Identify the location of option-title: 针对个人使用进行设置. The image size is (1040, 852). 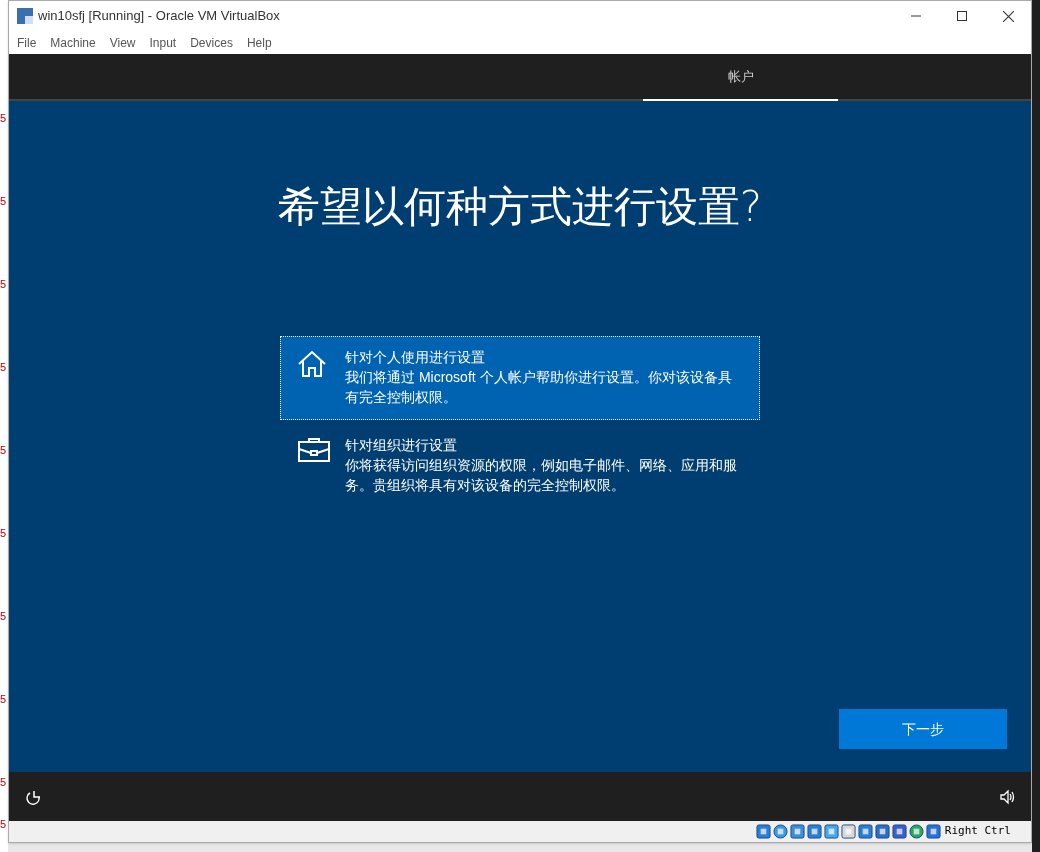
(415, 357).